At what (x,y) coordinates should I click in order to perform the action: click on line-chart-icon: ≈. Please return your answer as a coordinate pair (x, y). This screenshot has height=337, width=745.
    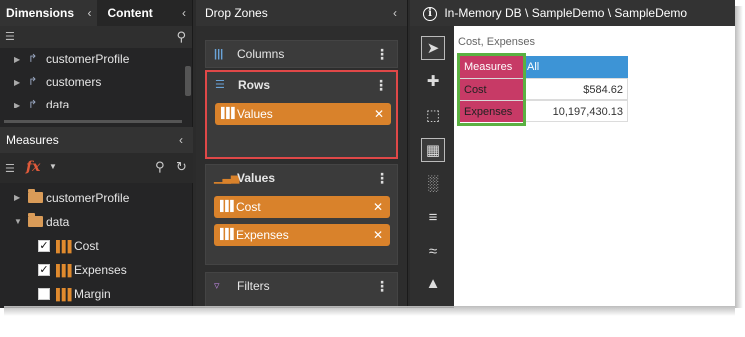
    Looking at the image, I should click on (433, 252).